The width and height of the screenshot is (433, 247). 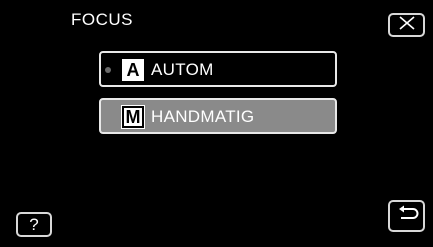 I want to click on focus-option-auto-label: AUTOM, so click(x=182, y=69).